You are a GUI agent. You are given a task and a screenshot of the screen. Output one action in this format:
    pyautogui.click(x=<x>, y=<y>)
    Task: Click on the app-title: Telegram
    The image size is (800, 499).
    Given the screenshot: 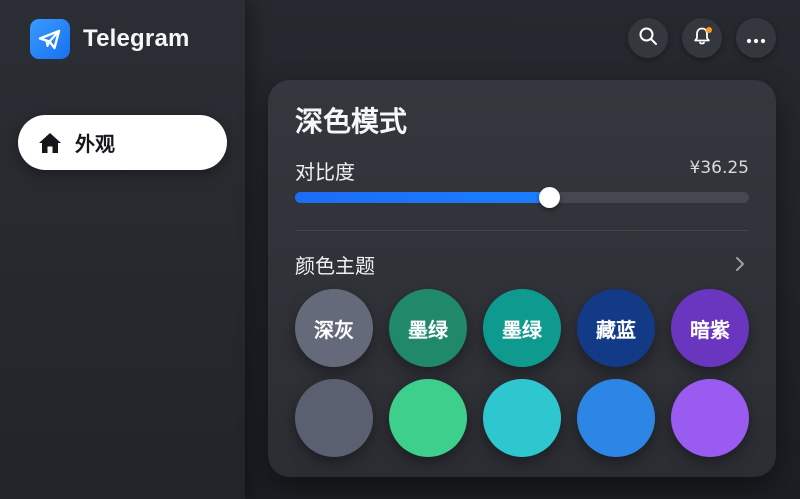 What is the action you would take?
    pyautogui.click(x=136, y=38)
    